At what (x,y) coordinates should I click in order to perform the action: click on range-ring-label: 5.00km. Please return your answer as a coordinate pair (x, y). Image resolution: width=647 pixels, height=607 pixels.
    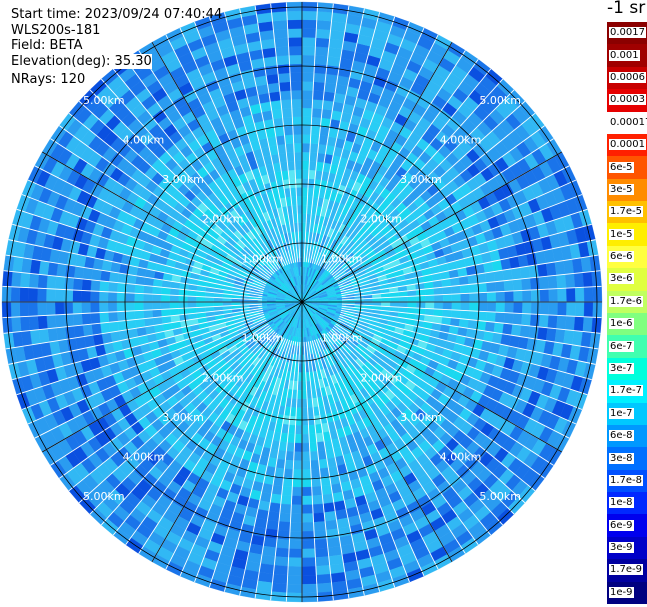
    Looking at the image, I should click on (500, 100).